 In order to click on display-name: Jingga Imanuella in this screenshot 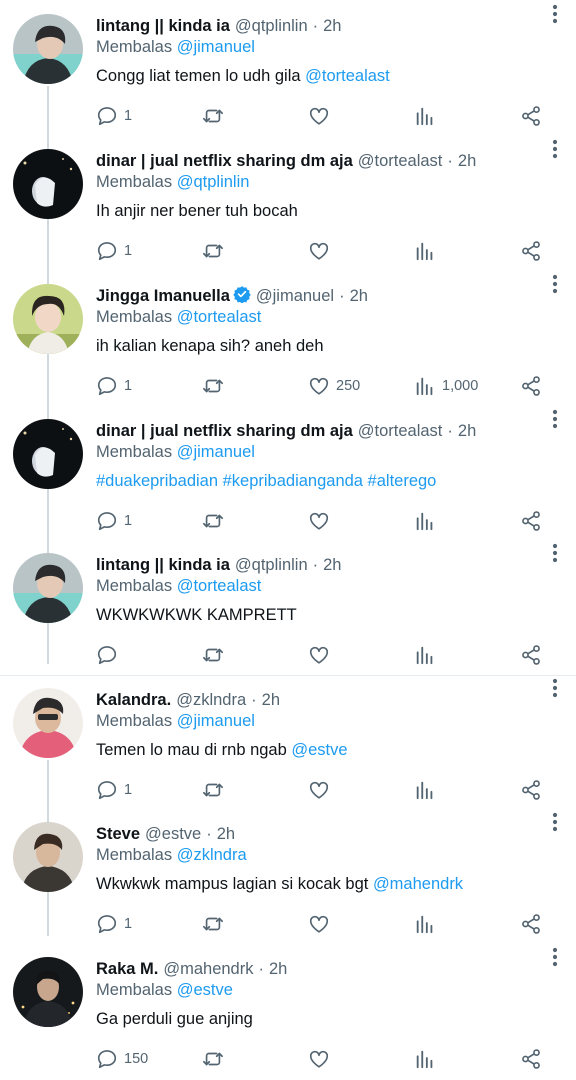, I will do `click(163, 296)`.